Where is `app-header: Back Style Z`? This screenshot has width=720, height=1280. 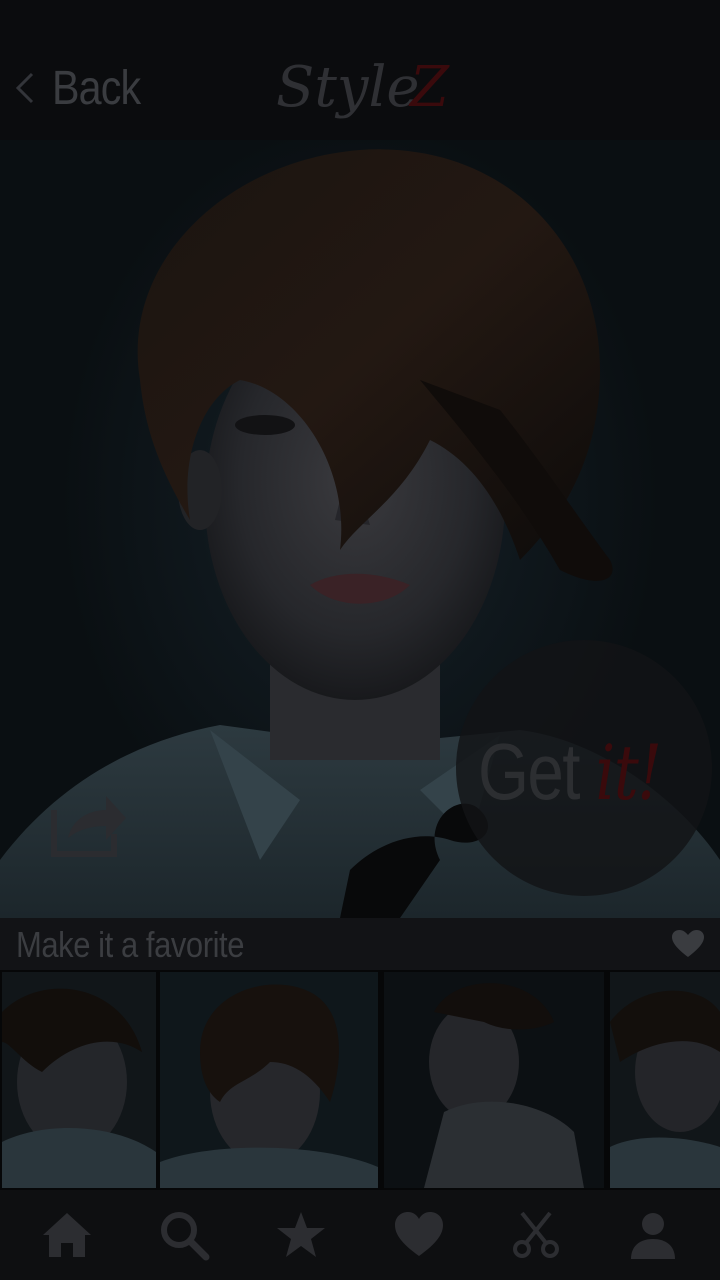 app-header: Back Style Z is located at coordinates (360, 70).